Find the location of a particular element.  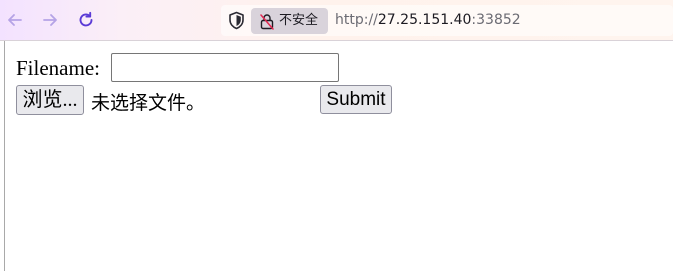

url-port: :33852 is located at coordinates (496, 20).